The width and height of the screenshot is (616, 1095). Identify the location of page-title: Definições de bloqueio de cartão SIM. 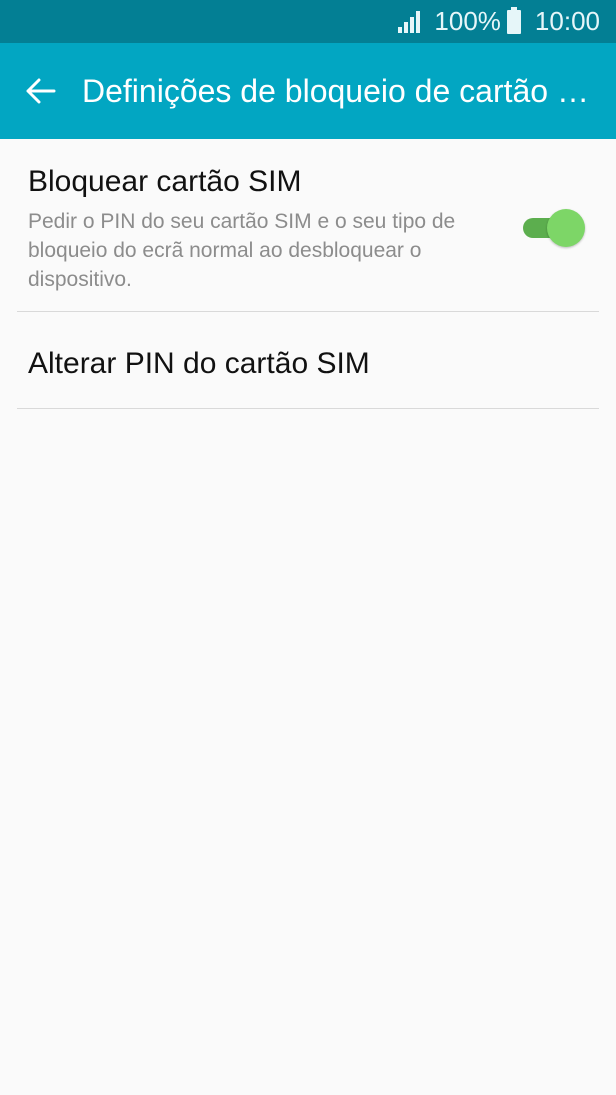
(343, 90).